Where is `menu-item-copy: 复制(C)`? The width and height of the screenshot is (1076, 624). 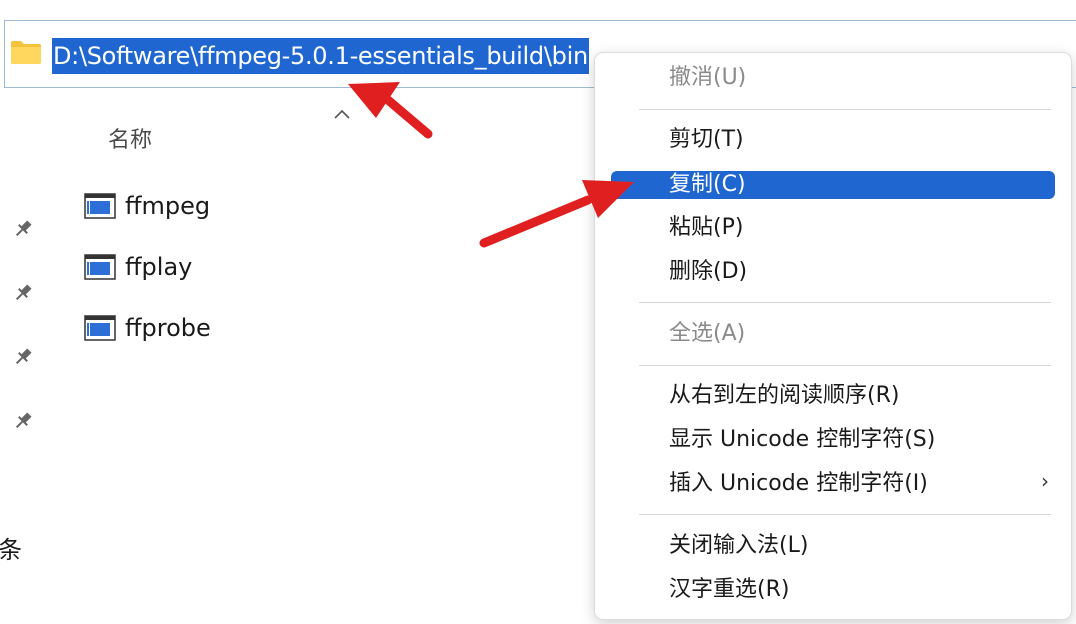 menu-item-copy: 复制(C) is located at coordinates (833, 185).